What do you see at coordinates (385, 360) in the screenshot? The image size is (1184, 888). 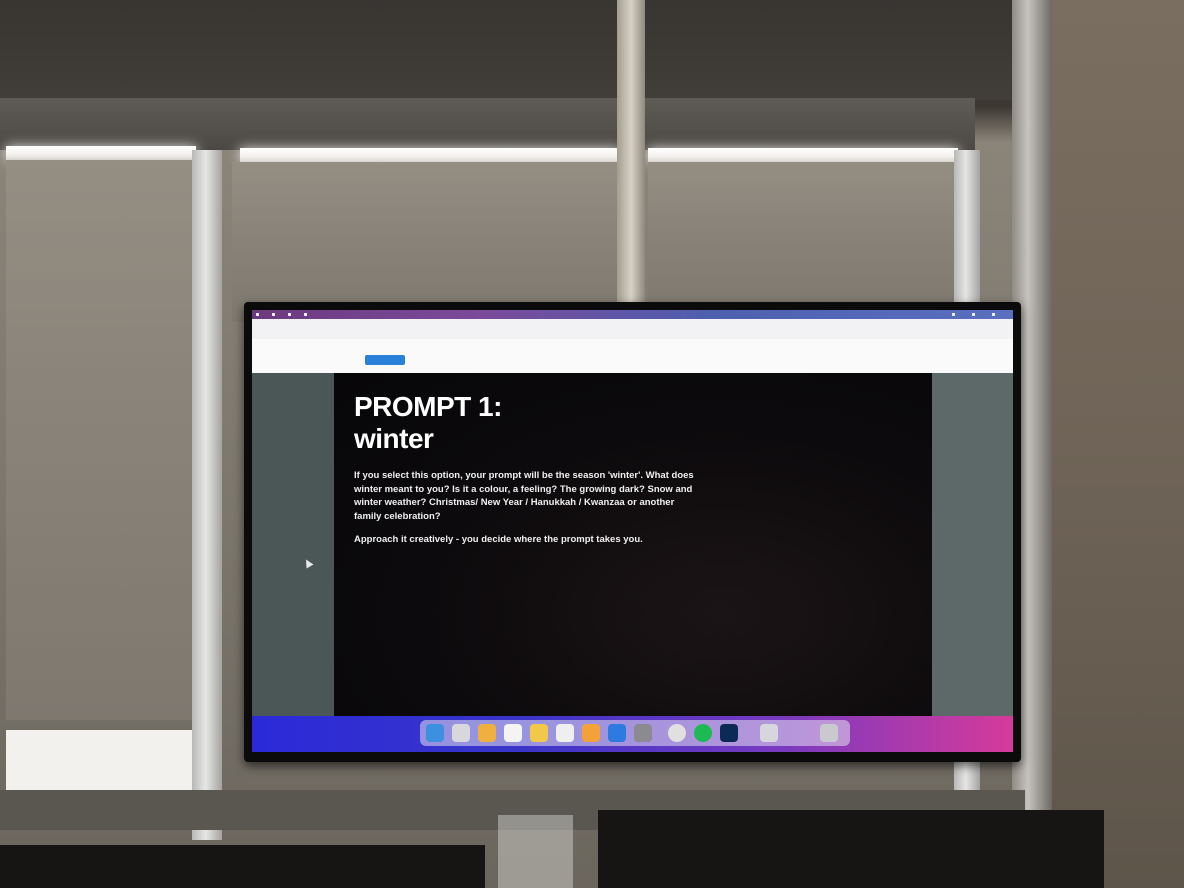 I see `stop-sharing-button` at bounding box center [385, 360].